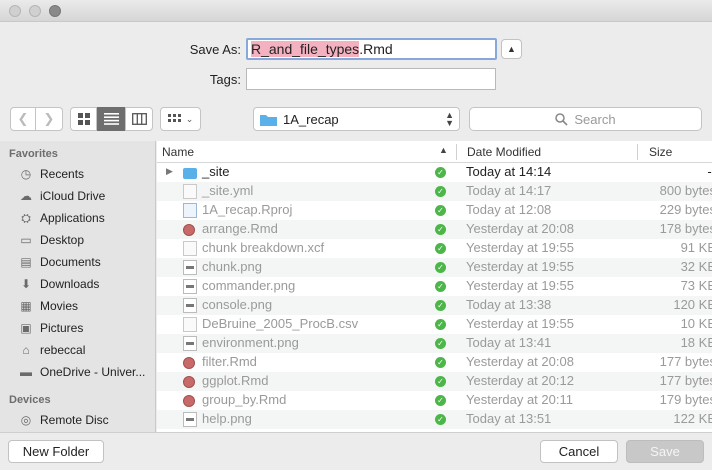  What do you see at coordinates (77, 420) in the screenshot?
I see `sidebar-item-remote-disc: ◎ Remote Disc` at bounding box center [77, 420].